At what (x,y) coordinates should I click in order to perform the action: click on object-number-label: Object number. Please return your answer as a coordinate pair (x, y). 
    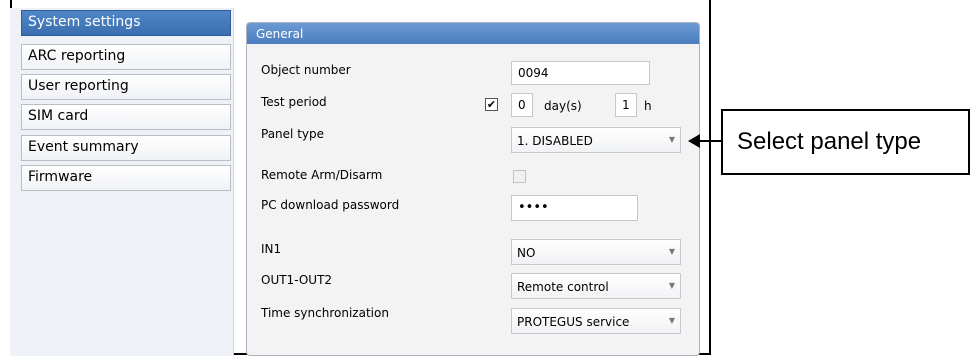
    Looking at the image, I should click on (306, 70).